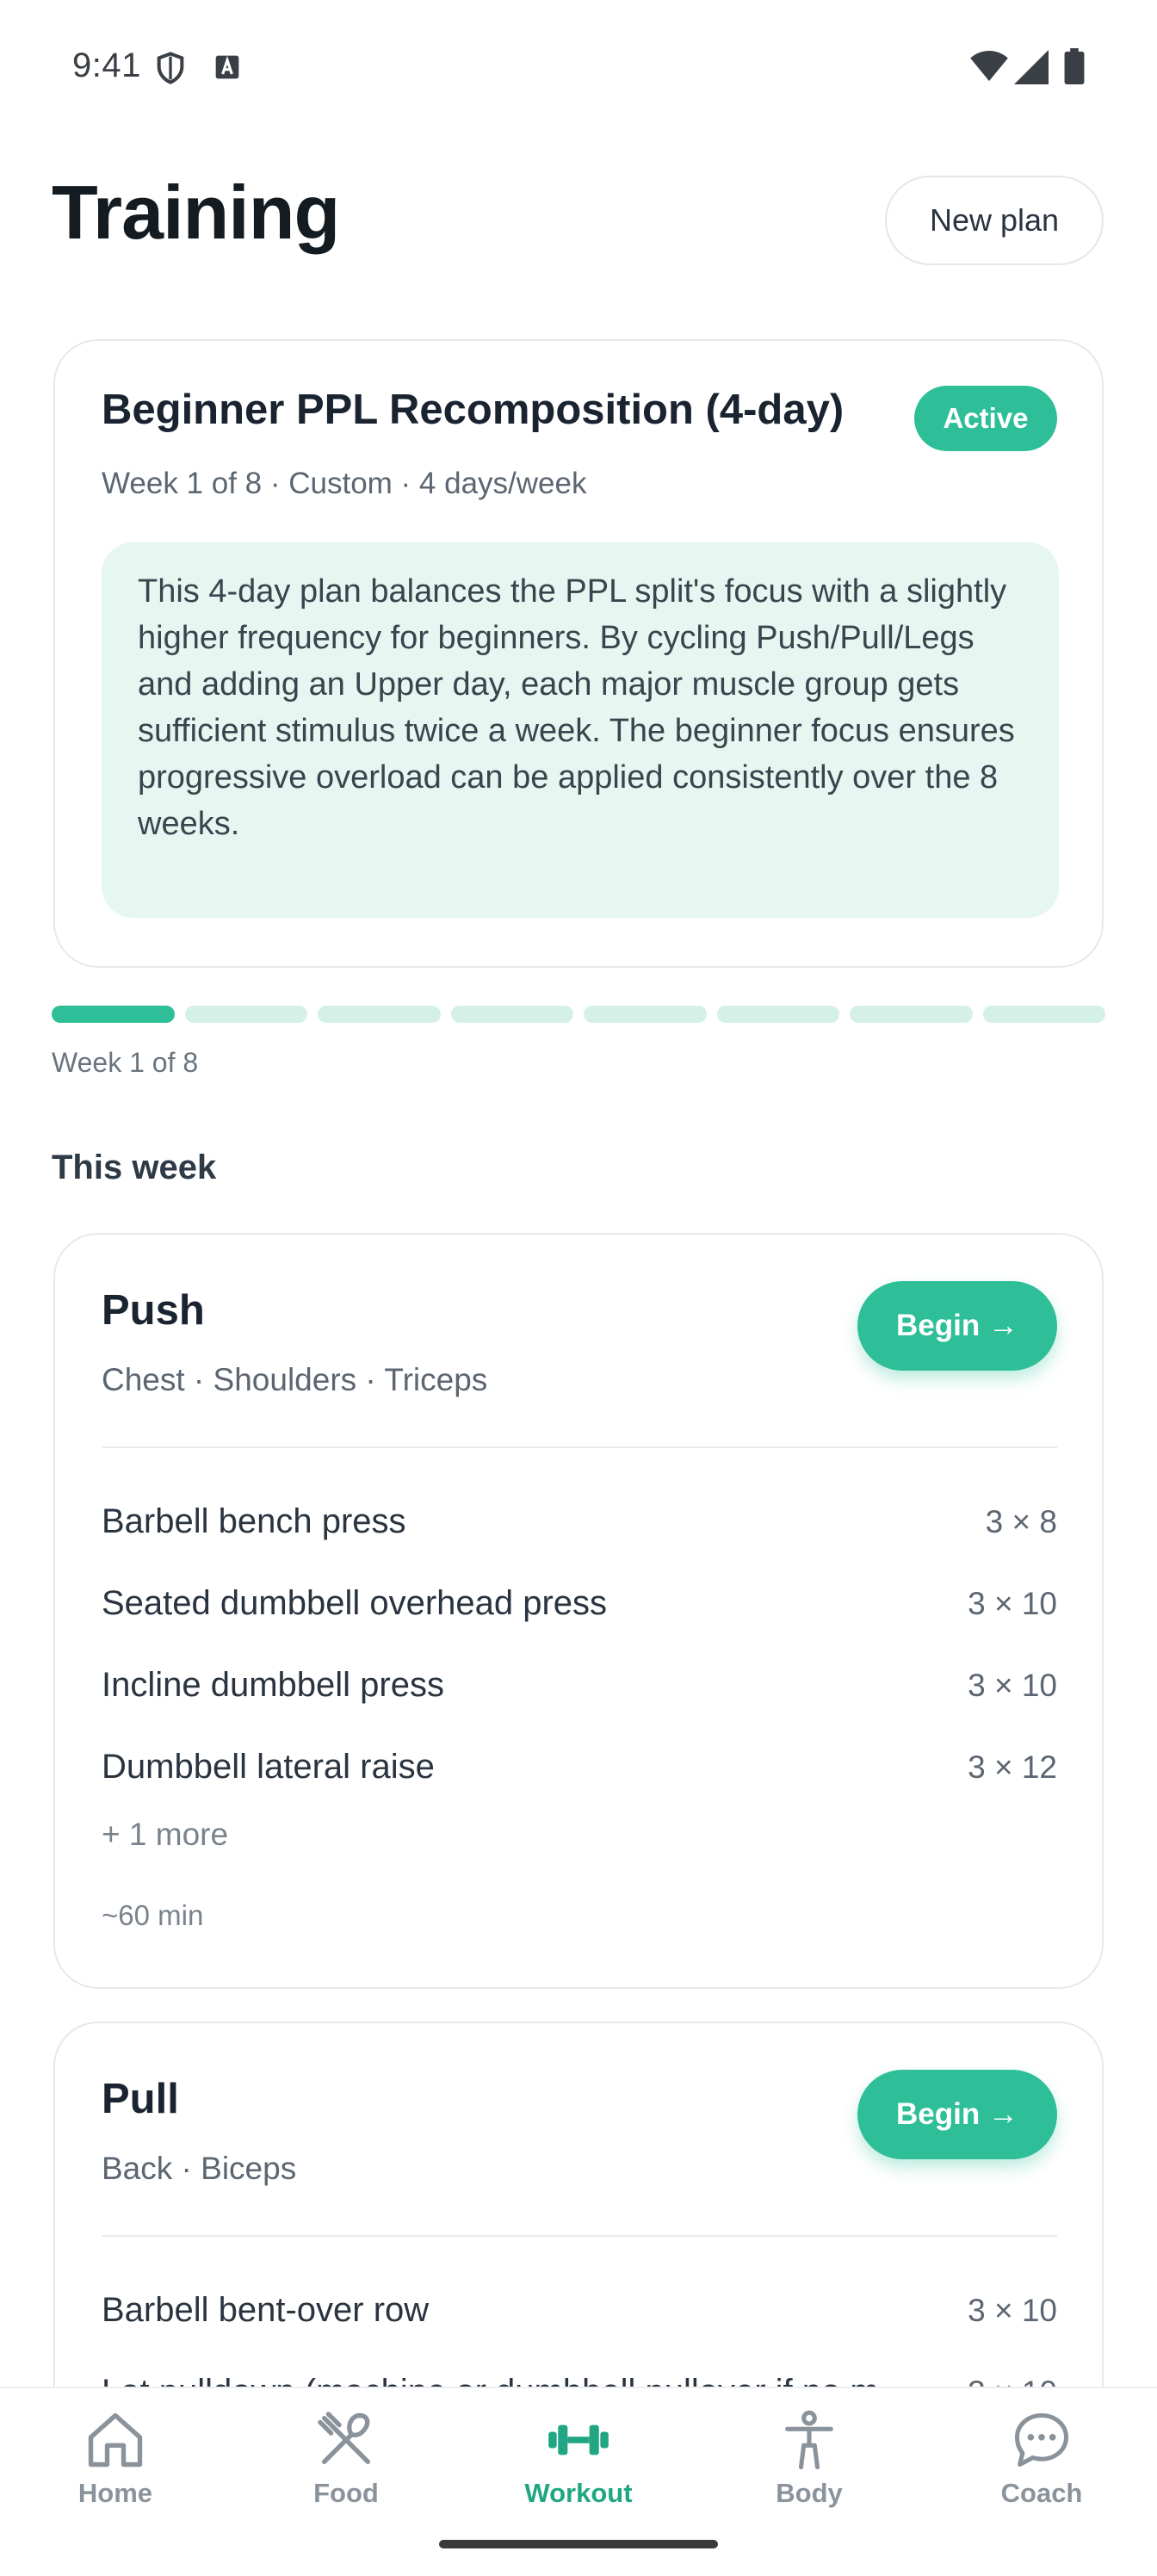 This screenshot has width=1157, height=2576. I want to click on page-title: Training, so click(196, 212).